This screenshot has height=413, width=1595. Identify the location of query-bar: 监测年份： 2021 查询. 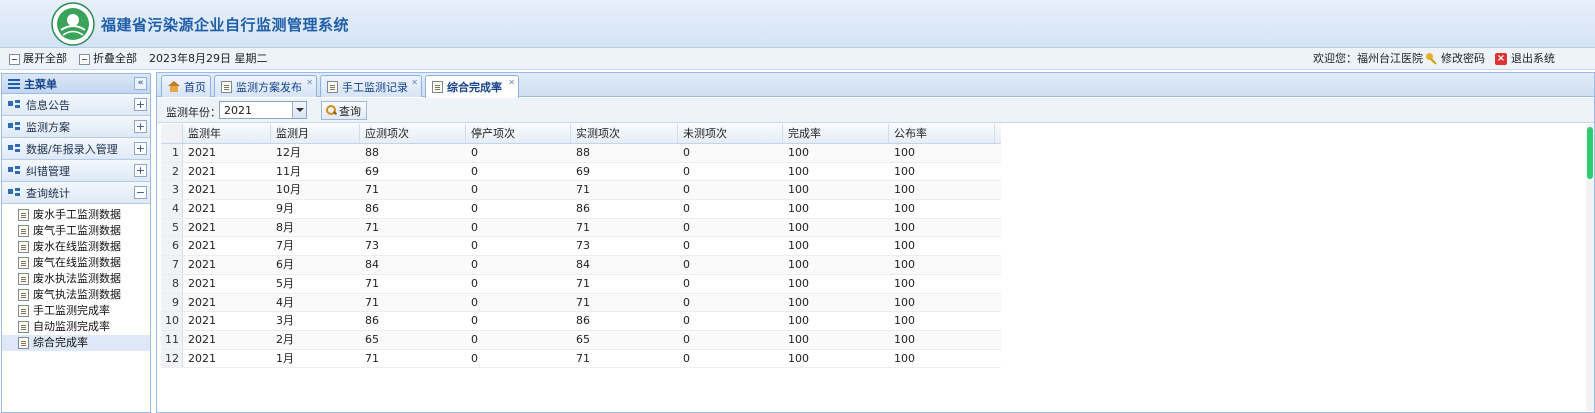
(875, 110).